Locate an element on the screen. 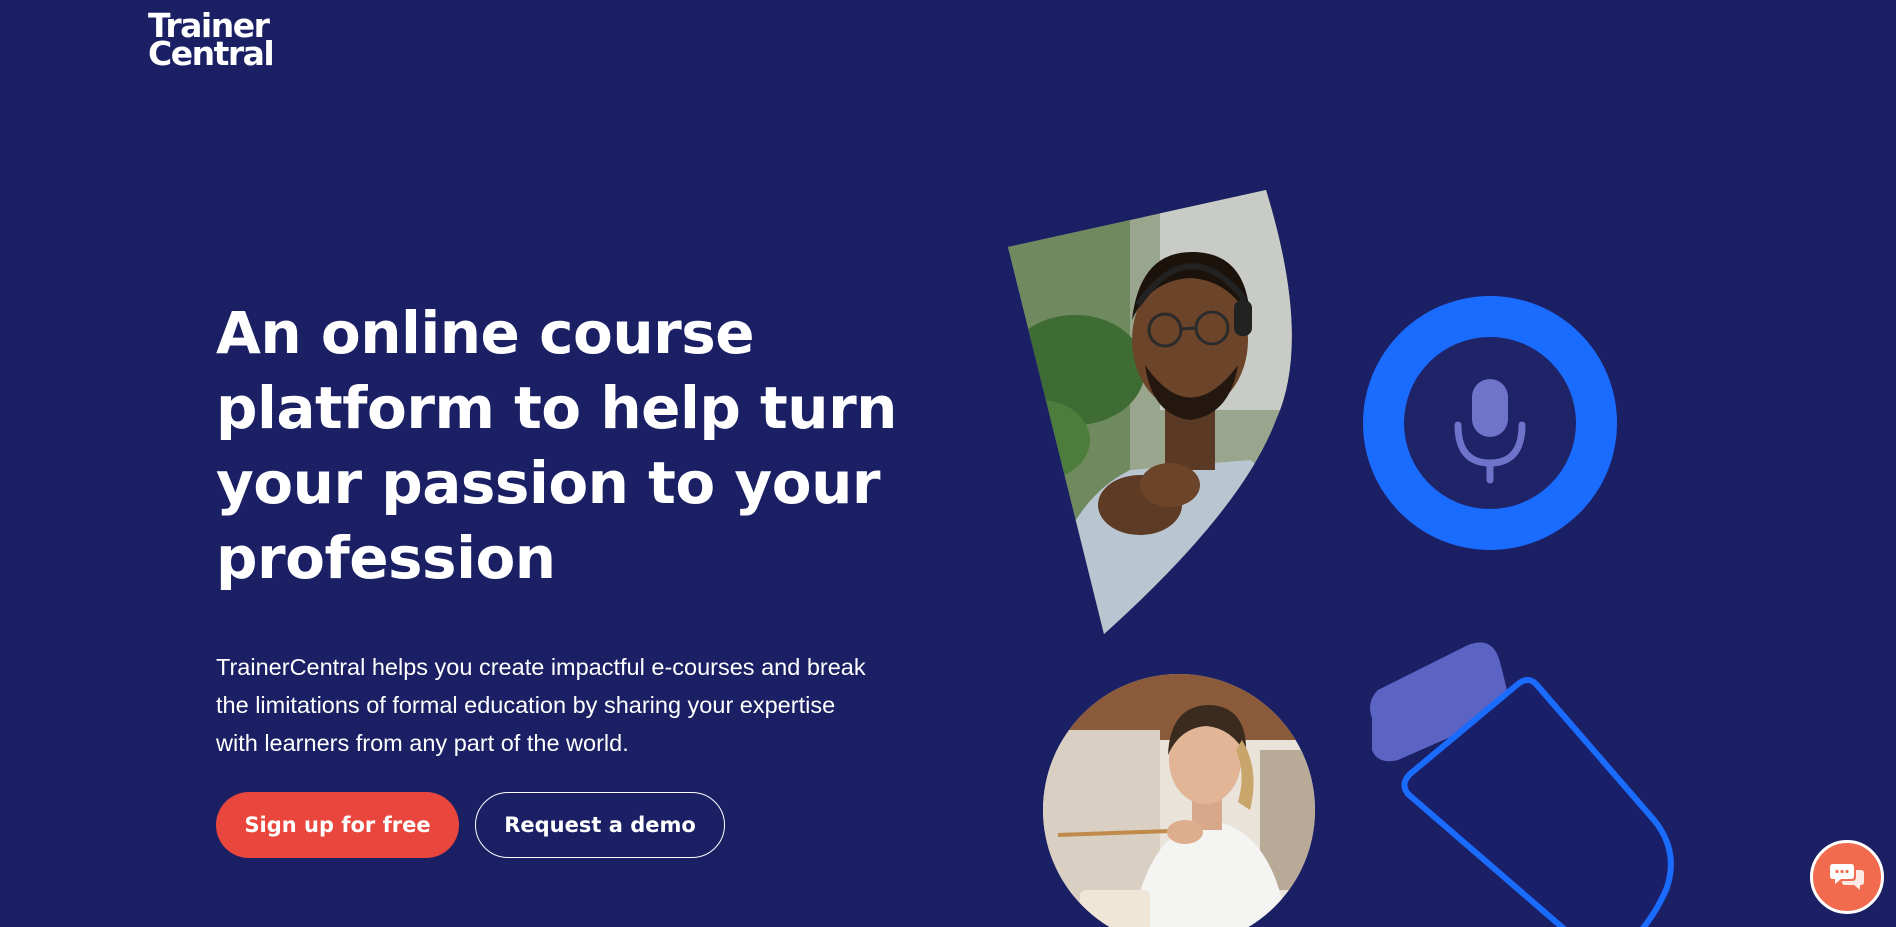 The image size is (1896, 927). trainercentral-logo: Trainer Central is located at coordinates (223, 41).